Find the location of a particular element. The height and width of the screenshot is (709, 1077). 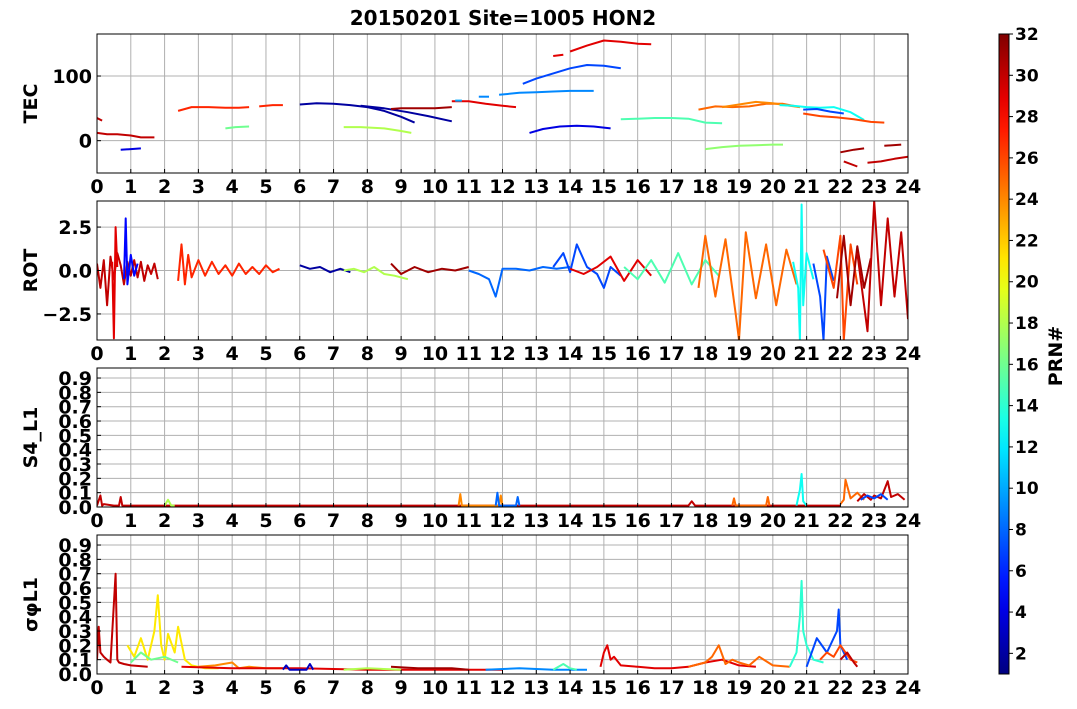

colorbar-tick-label: 18 is located at coordinates (1027, 324).